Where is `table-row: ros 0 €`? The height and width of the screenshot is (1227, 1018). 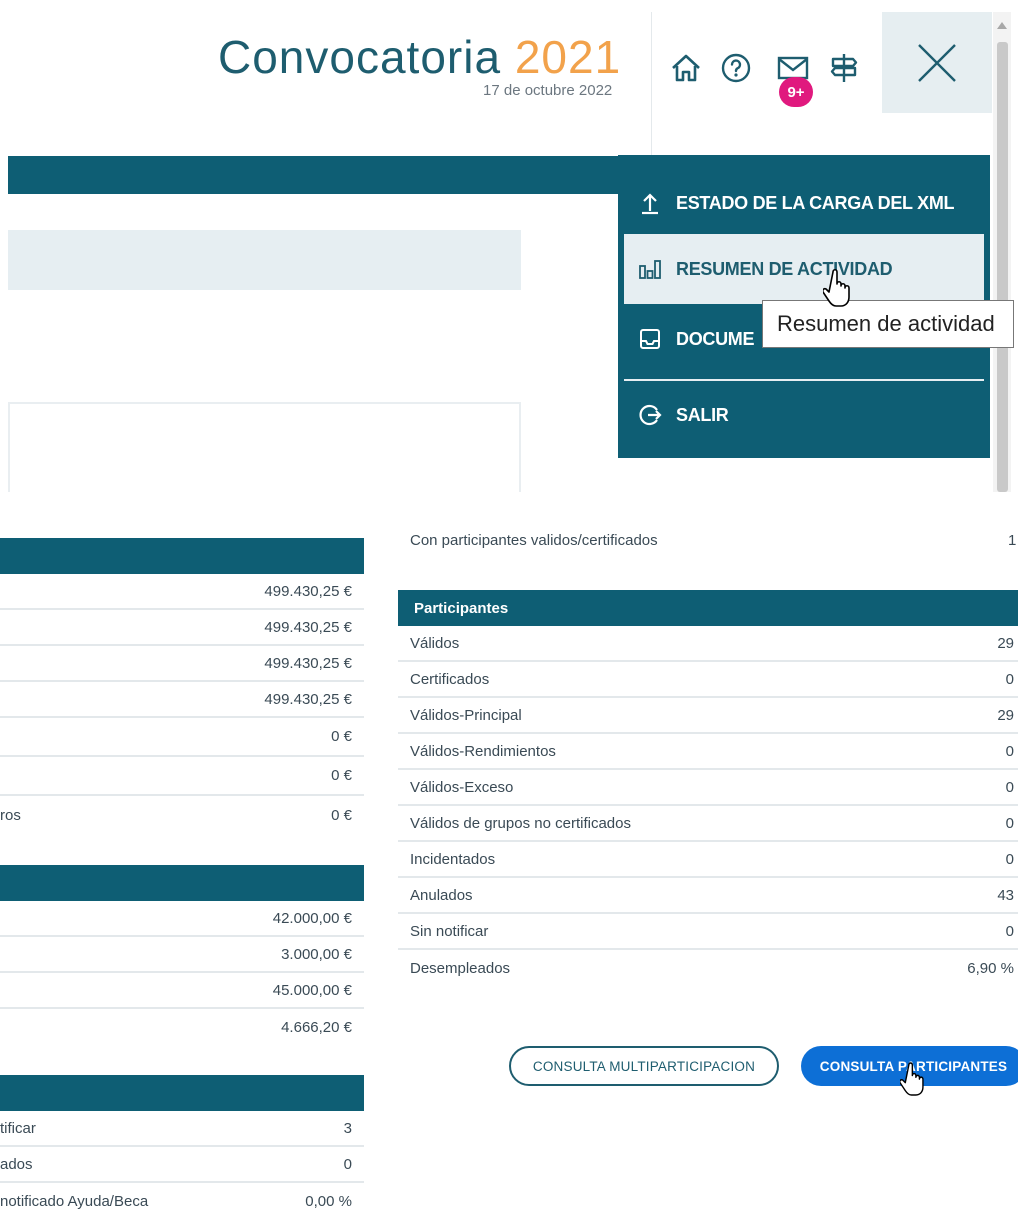 table-row: ros 0 € is located at coordinates (182, 815).